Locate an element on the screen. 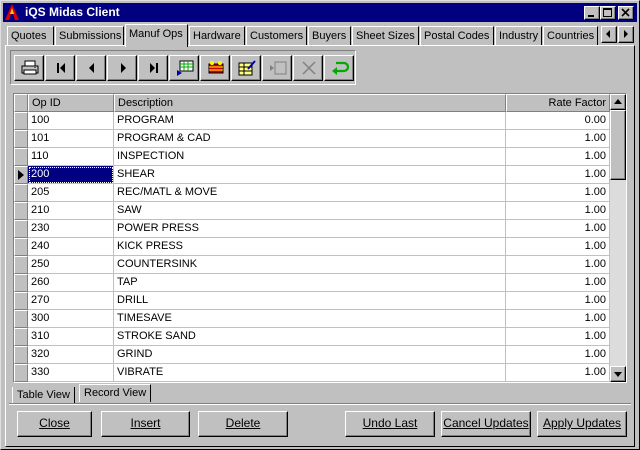  table-row: 310 STROKE SAND 1.00 is located at coordinates (312, 337).